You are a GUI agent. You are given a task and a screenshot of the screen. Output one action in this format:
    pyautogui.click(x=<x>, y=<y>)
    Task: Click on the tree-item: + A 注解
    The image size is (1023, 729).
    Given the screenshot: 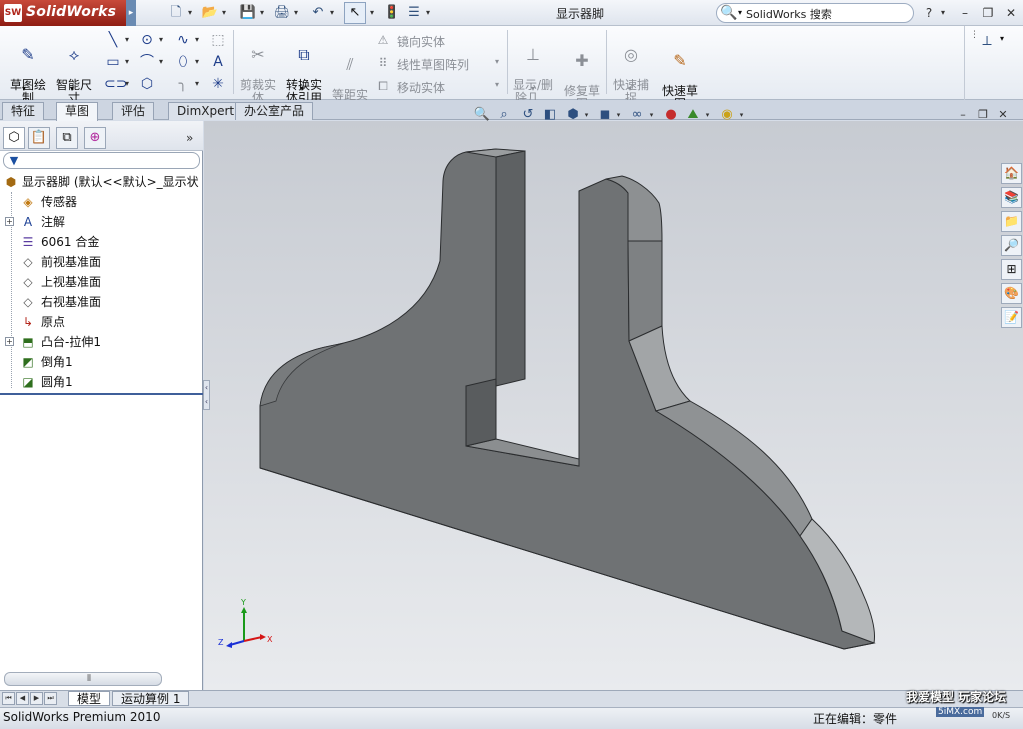 What is the action you would take?
    pyautogui.click(x=101, y=222)
    